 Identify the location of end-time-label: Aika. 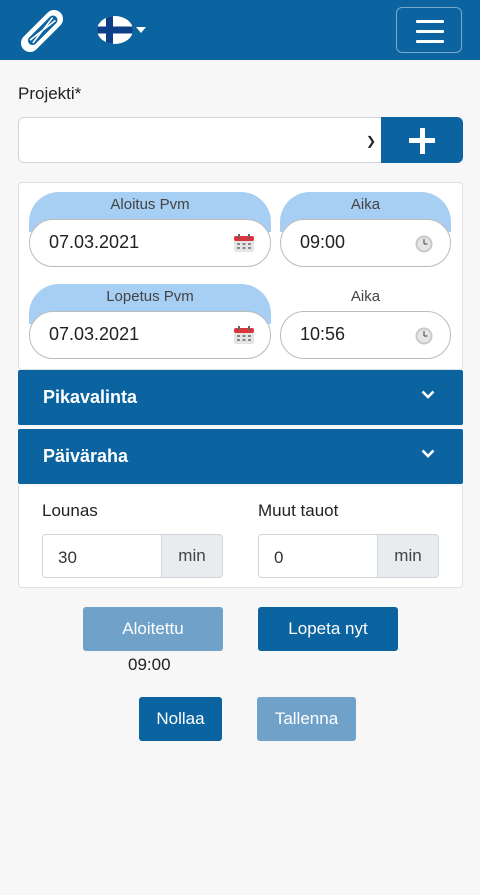
(365, 296).